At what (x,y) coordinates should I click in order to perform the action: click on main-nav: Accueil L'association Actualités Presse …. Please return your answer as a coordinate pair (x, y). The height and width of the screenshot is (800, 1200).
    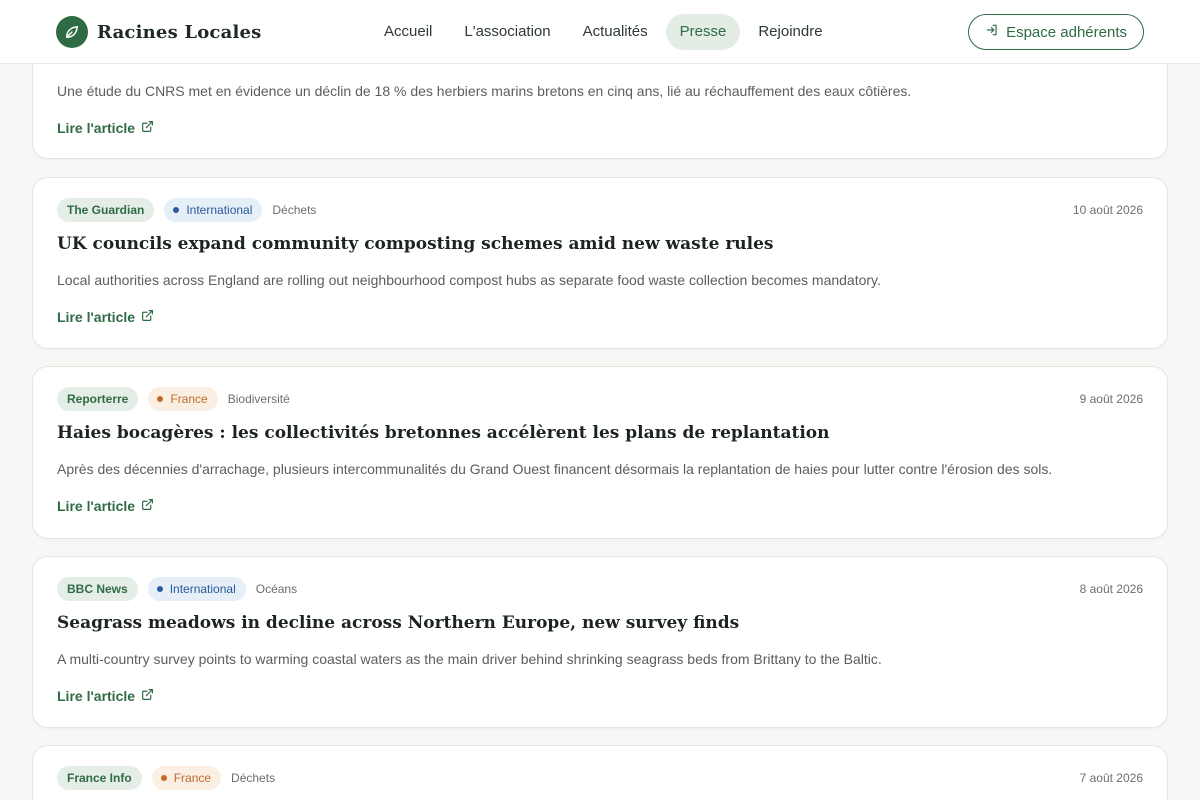
    Looking at the image, I should click on (603, 32).